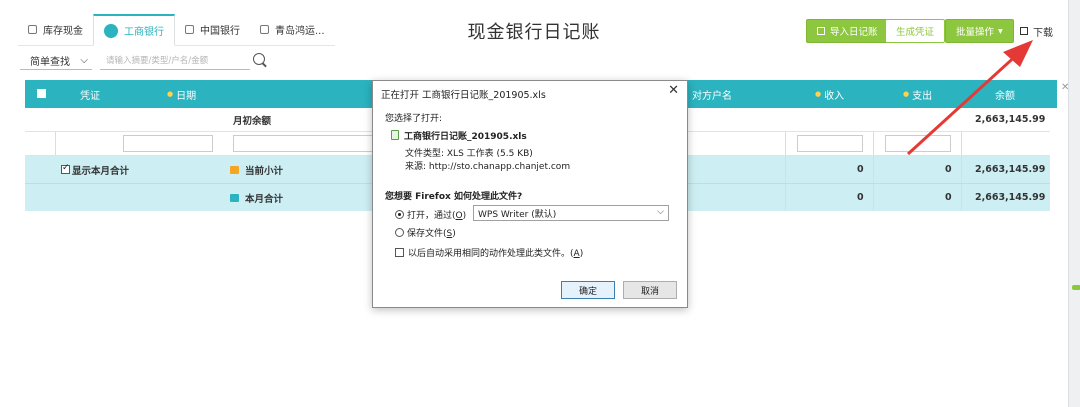 This screenshot has width=1080, height=407. Describe the element at coordinates (571, 213) in the screenshot. I see `open-with-app-select: WPS Writer (默认) ⌵` at that location.